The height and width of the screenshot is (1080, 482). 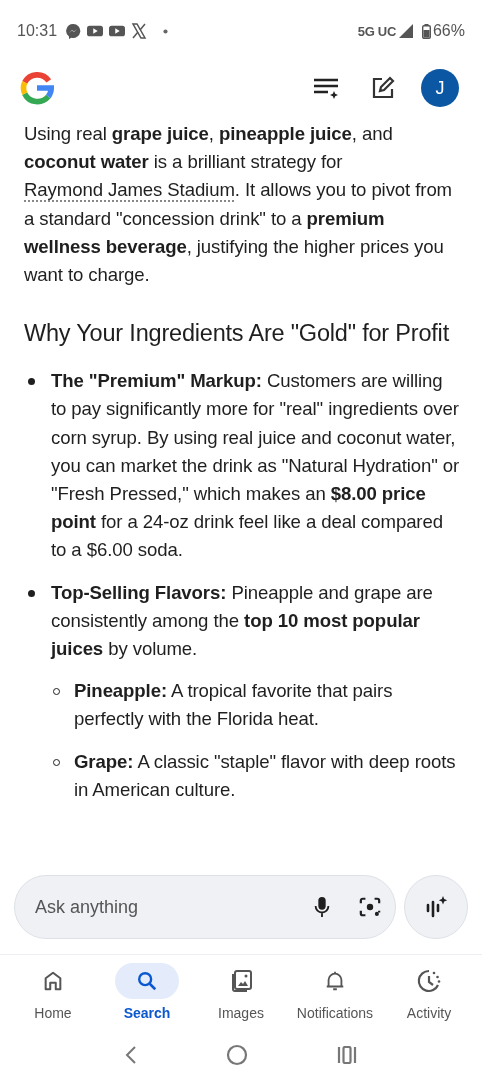 I want to click on search-input: Ask anything, so click(x=159, y=907).